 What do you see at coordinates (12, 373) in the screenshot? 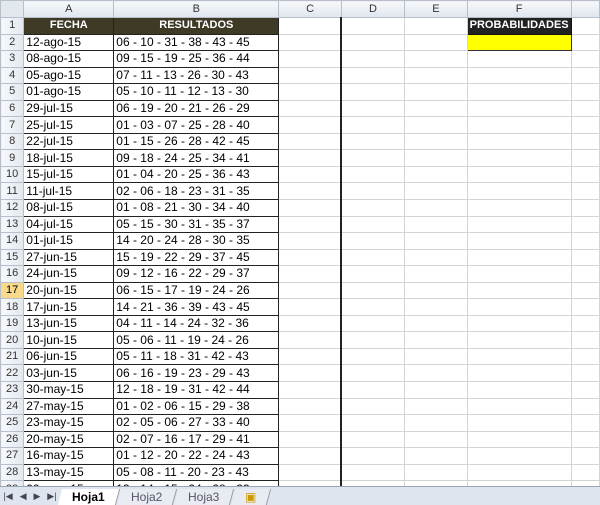
I see `row-header: 22` at bounding box center [12, 373].